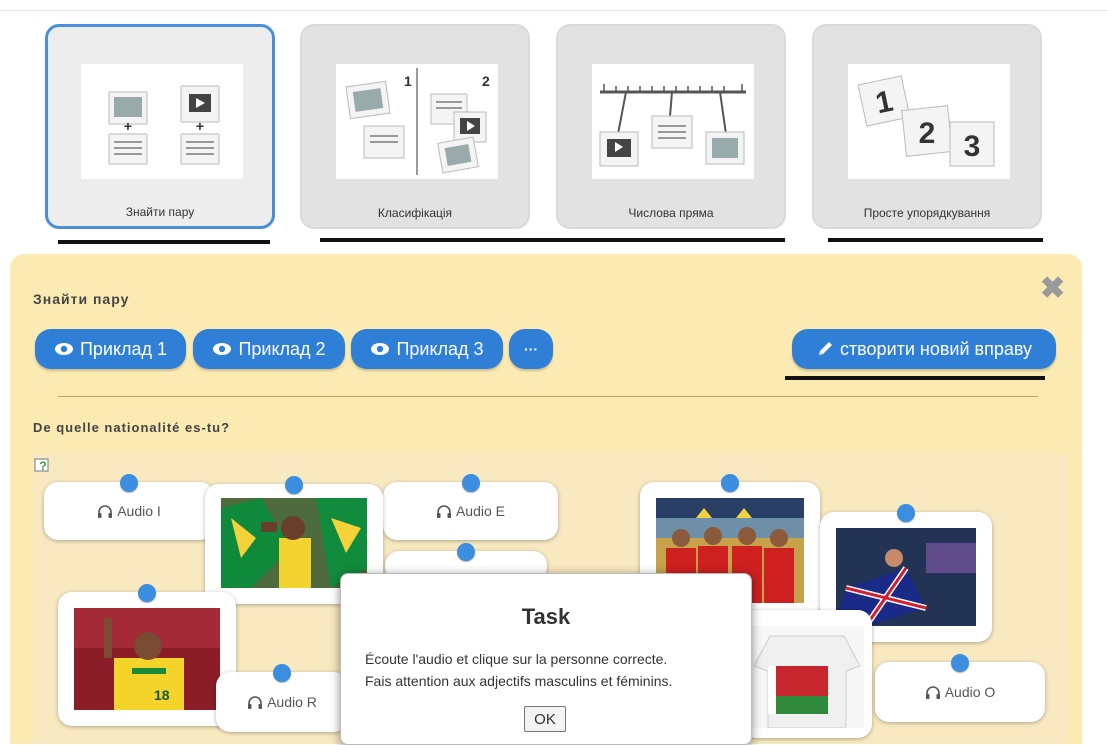 The width and height of the screenshot is (1107, 745). What do you see at coordinates (1052, 289) in the screenshot?
I see `close-icon: ✖` at bounding box center [1052, 289].